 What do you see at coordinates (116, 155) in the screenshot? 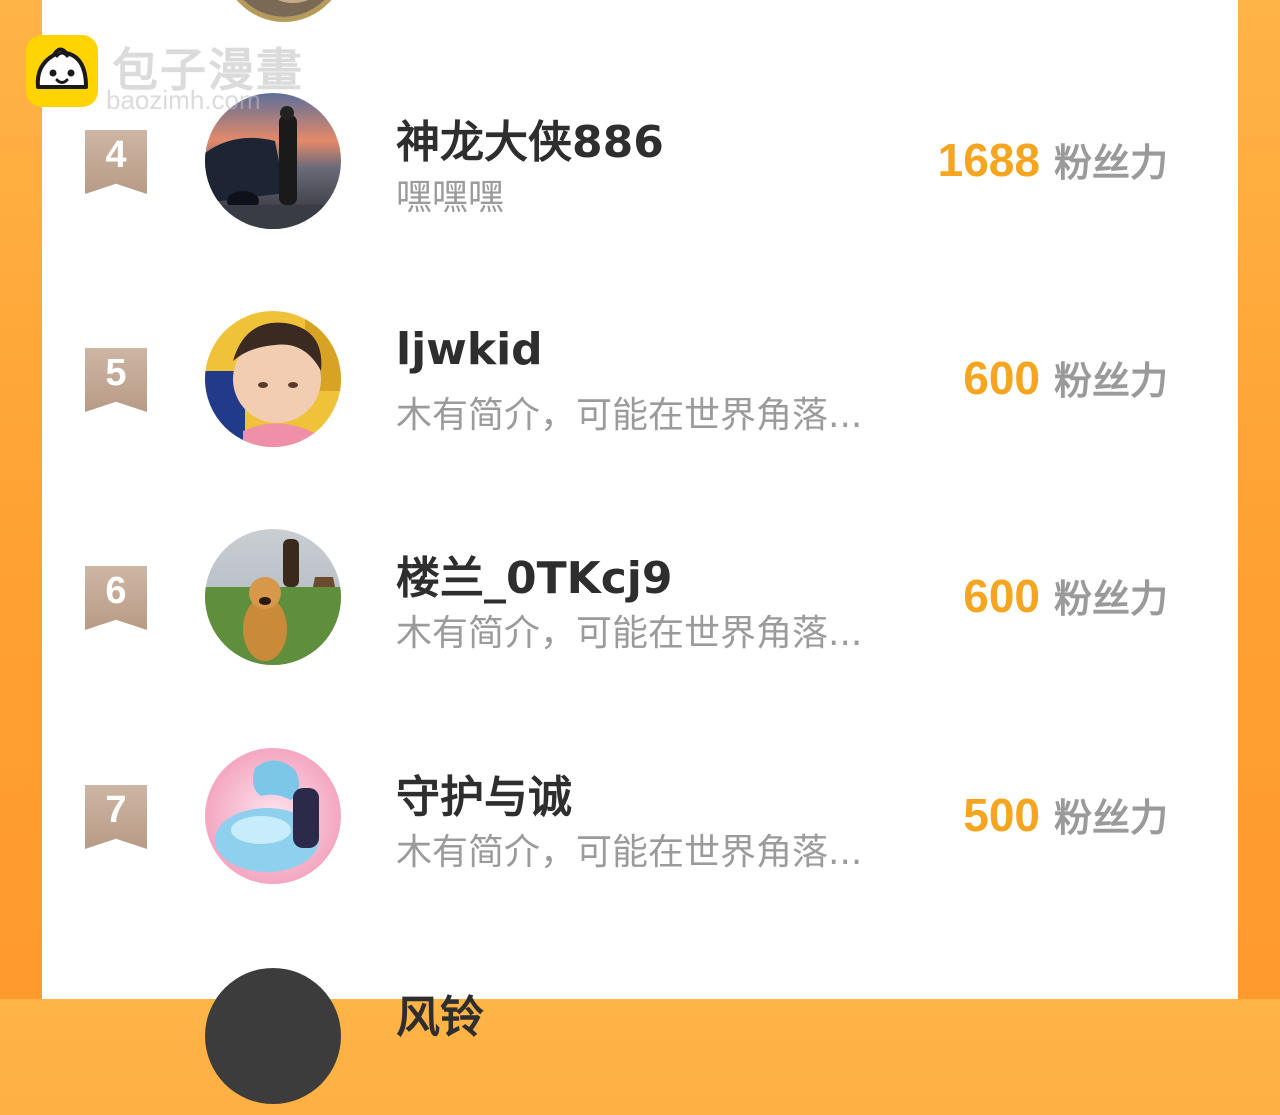
I see `rank-number: 4` at bounding box center [116, 155].